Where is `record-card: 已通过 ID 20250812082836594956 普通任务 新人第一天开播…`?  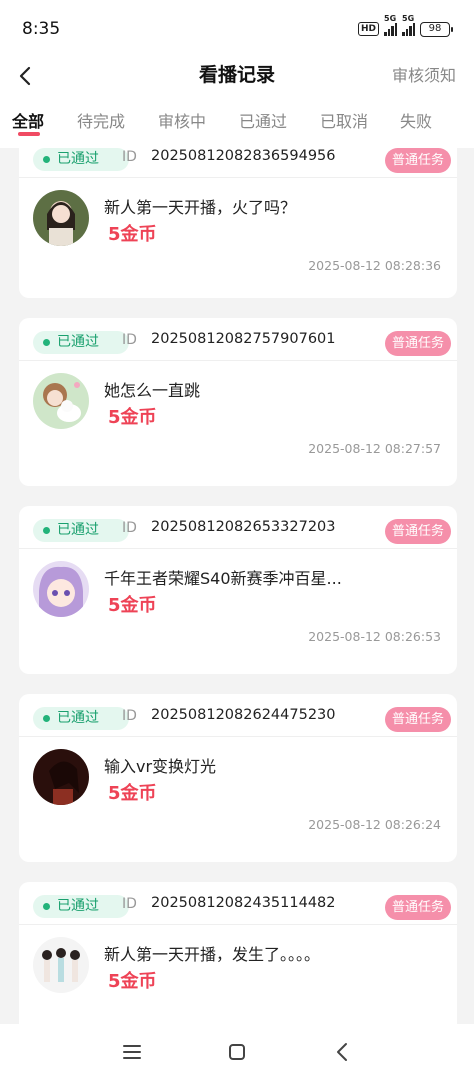
record-card: 已通过 ID 20250812082836594956 普通任务 新人第一天开播… is located at coordinates (238, 223).